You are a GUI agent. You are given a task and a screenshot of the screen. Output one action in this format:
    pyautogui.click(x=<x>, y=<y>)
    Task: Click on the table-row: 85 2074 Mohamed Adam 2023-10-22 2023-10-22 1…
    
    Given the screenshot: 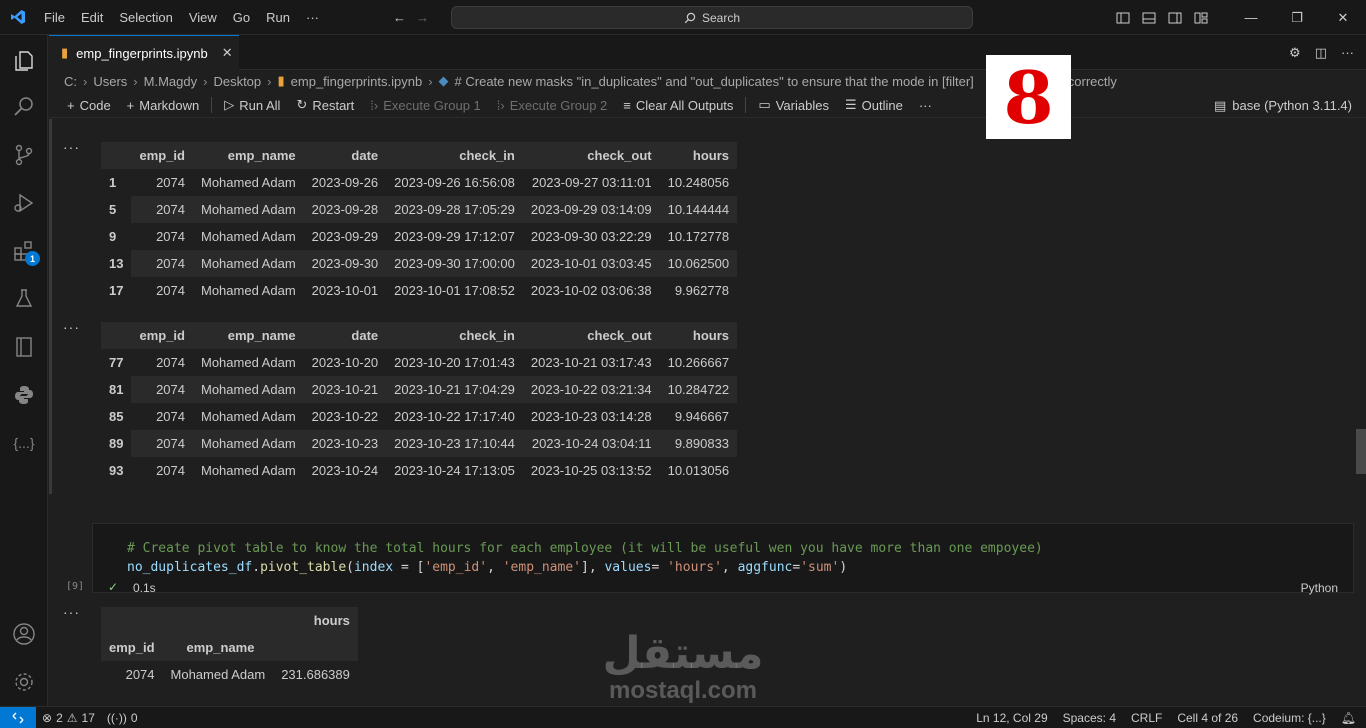 What is the action you would take?
    pyautogui.click(x=419, y=416)
    